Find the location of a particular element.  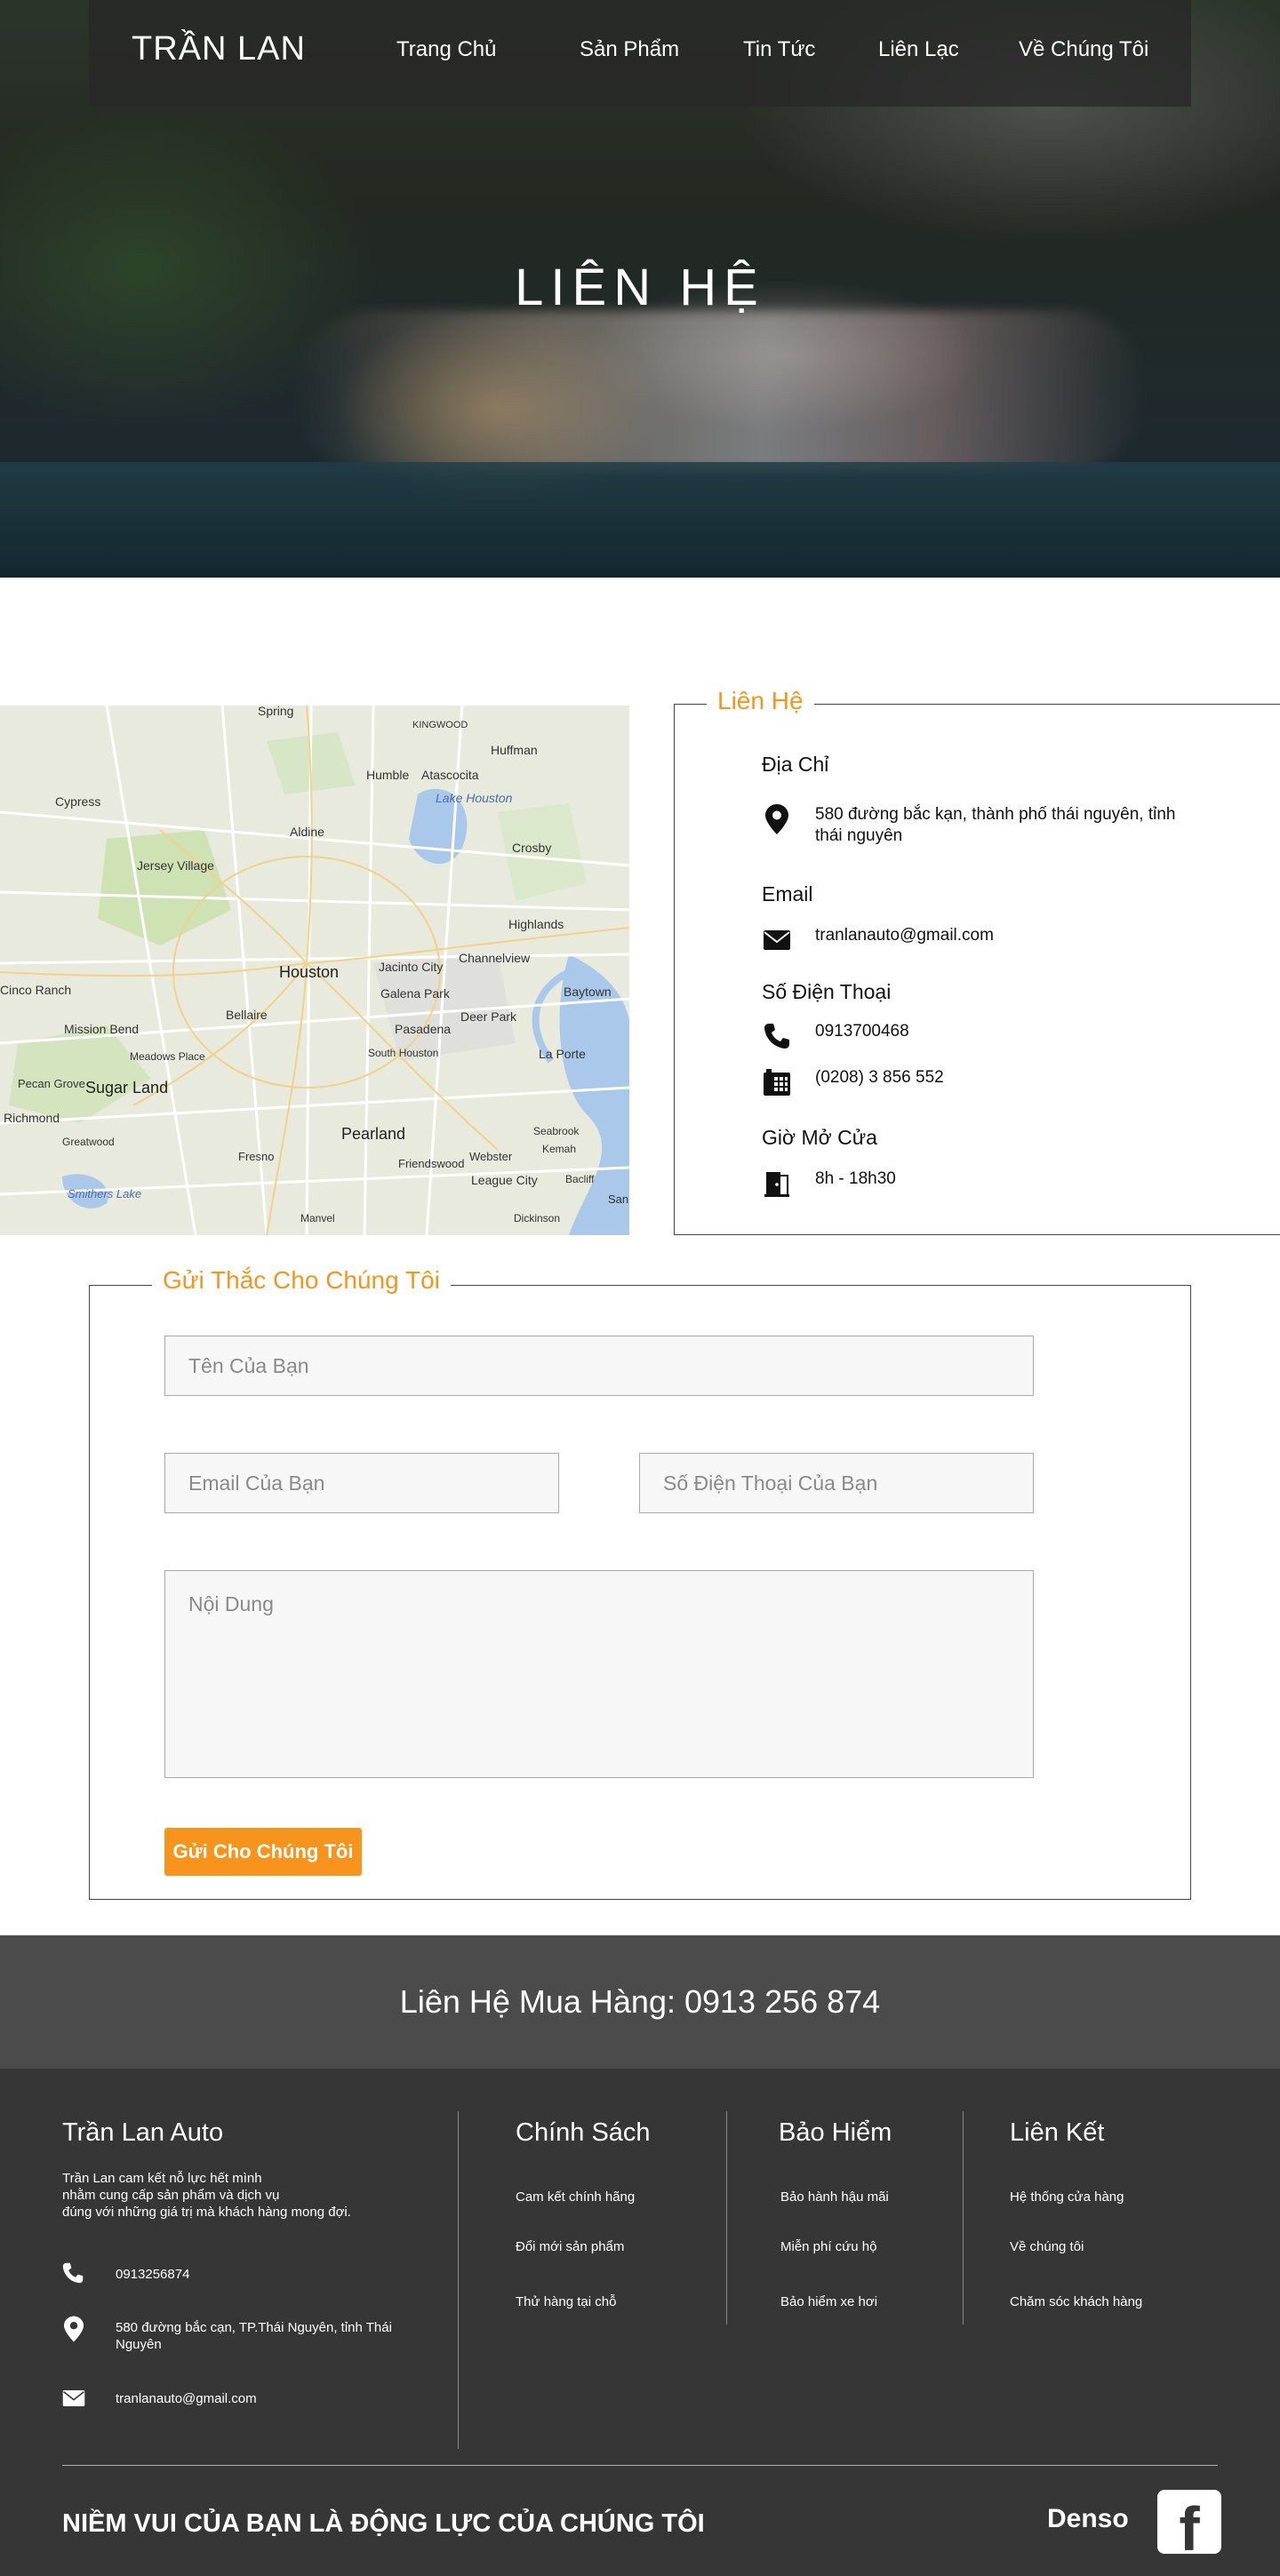

envelope-icon is located at coordinates (777, 940).